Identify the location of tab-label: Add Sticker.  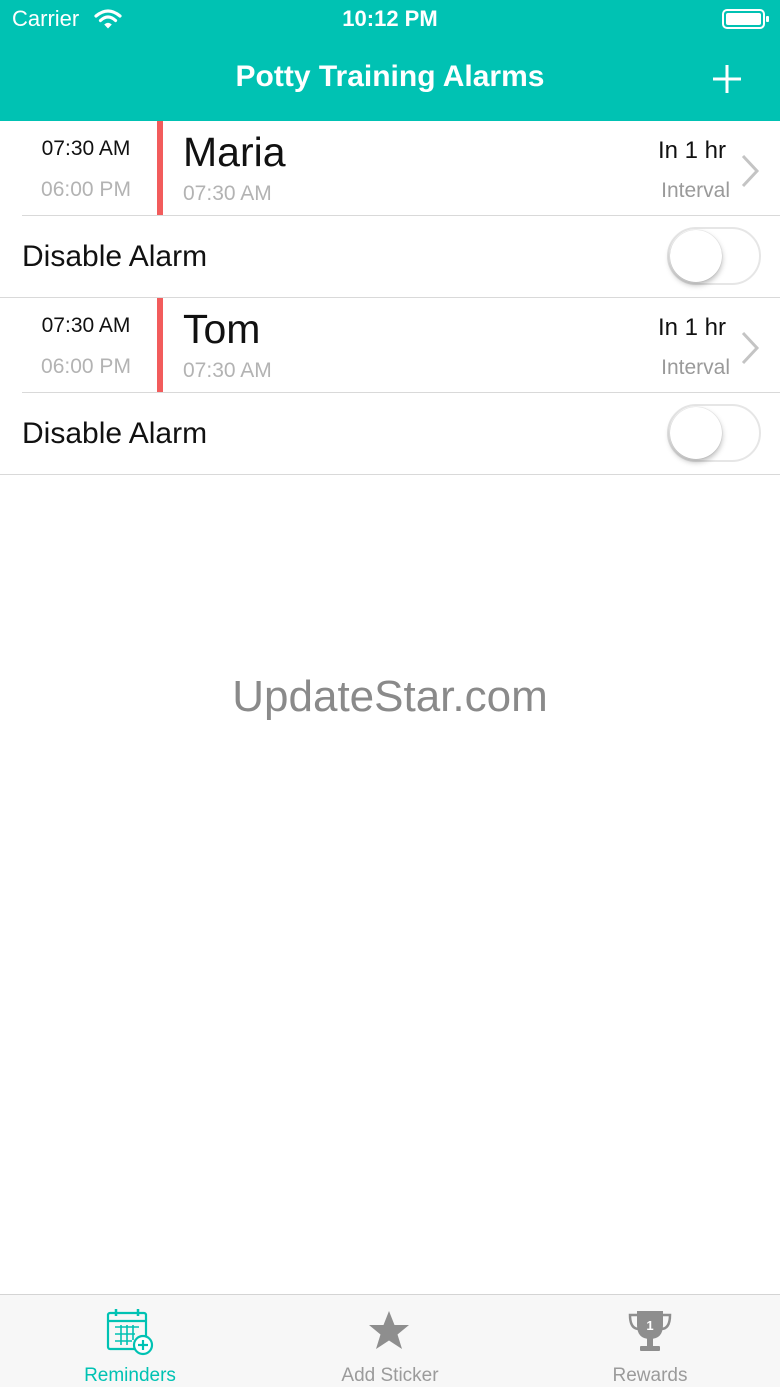
(390, 1375).